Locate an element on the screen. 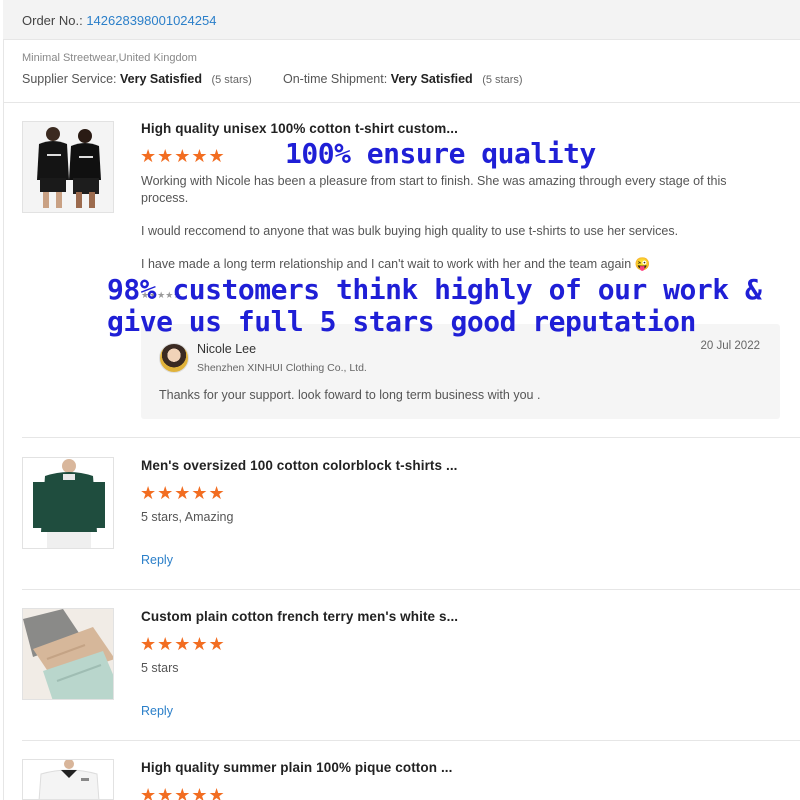  quality-overlay-text: 100% ensure quality is located at coordinates (440, 153).